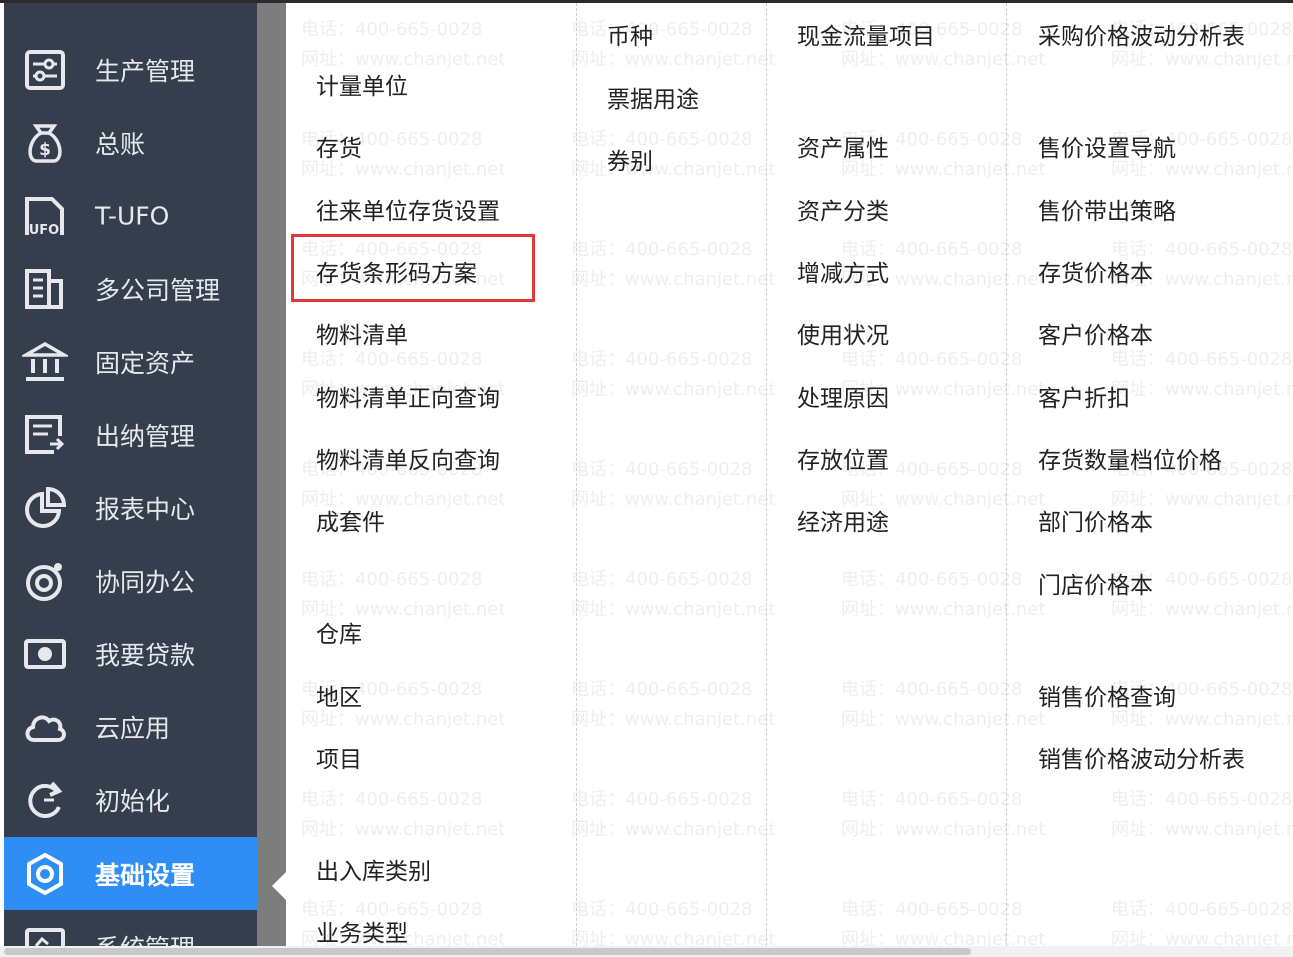 This screenshot has width=1293, height=957. Describe the element at coordinates (1095, 523) in the screenshot. I see `menu-item-dept-price-book: 部门价格本` at that location.